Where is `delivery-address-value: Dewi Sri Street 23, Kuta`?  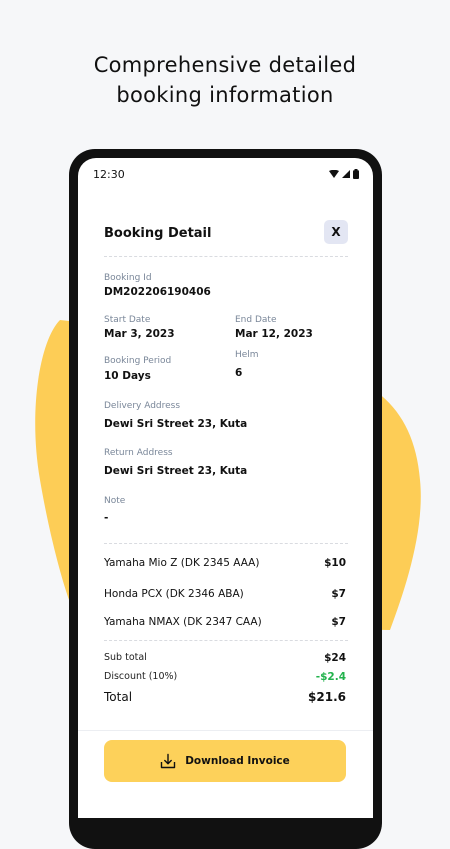 delivery-address-value: Dewi Sri Street 23, Kuta is located at coordinates (176, 424).